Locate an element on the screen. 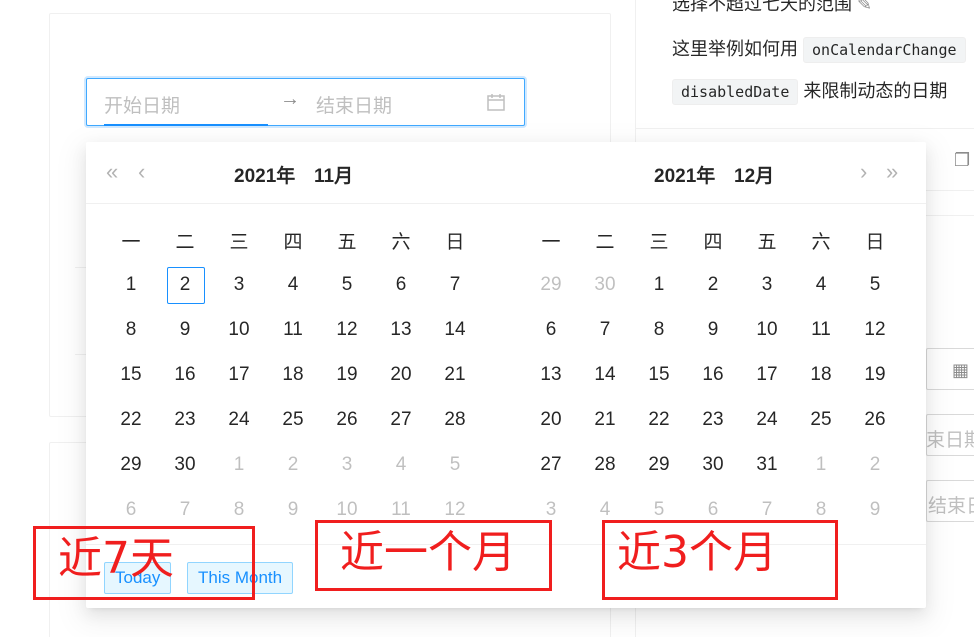 The height and width of the screenshot is (637, 974). doc-description: 选择不超过七天的范围 ✎ is located at coordinates (772, 8).